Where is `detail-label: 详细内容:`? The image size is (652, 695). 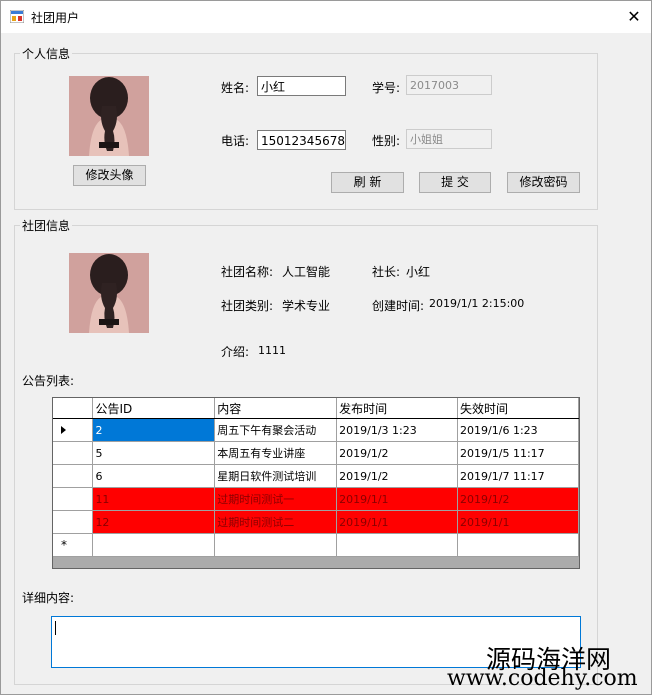 detail-label: 详细内容: is located at coordinates (48, 598).